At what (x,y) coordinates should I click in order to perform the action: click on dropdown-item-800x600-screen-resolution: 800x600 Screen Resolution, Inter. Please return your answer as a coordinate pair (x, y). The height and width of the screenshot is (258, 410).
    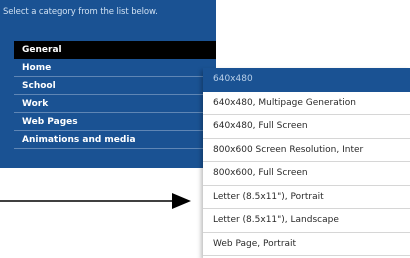
    Looking at the image, I should click on (306, 150).